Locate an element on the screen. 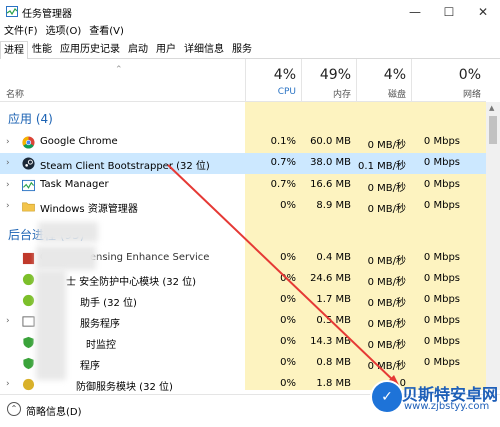  tab-app-history: 应用历史记录 is located at coordinates (90, 49).